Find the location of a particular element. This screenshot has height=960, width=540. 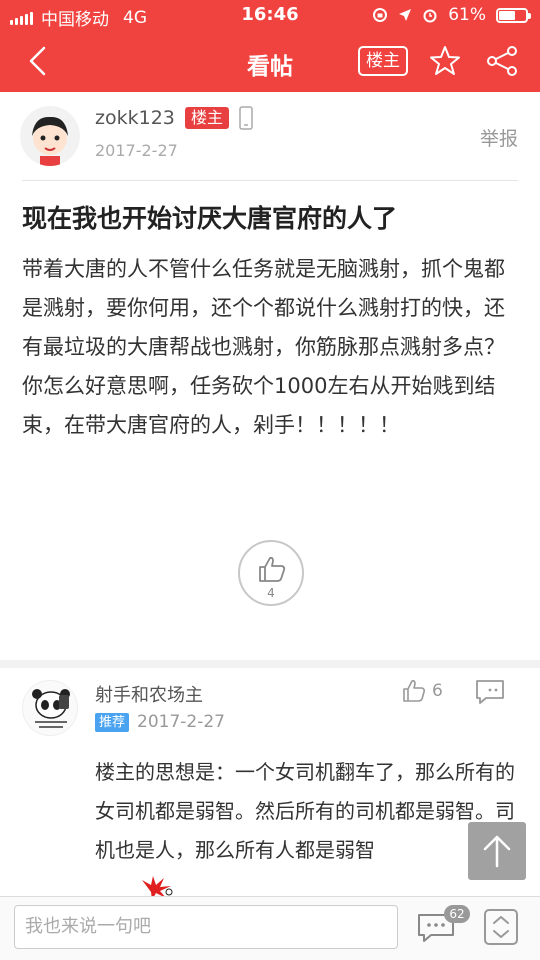

post-like-count: 4 is located at coordinates (271, 593).